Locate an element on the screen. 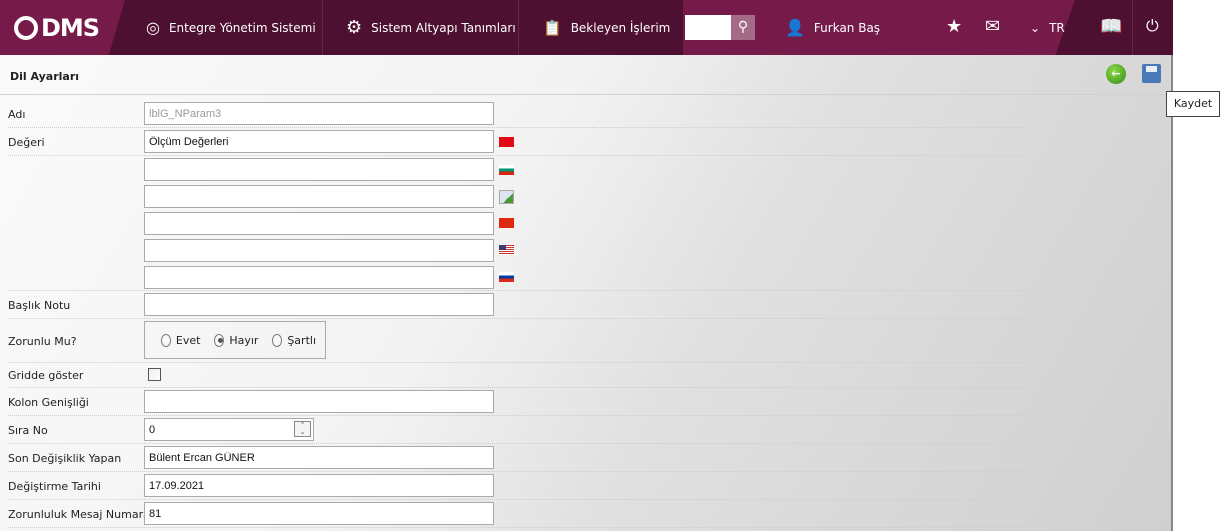 The height and width of the screenshot is (531, 1220). page-title: Dil Ayarları is located at coordinates (45, 76).